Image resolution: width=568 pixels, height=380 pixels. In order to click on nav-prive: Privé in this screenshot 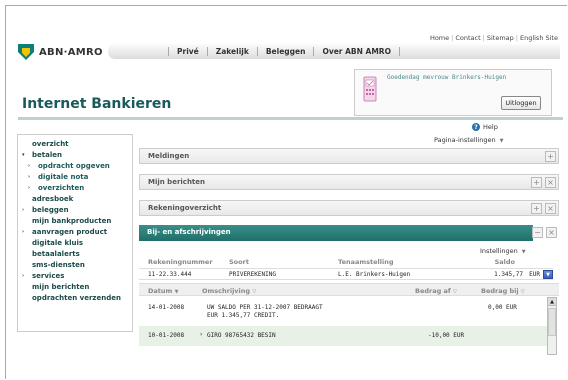, I will do `click(187, 51)`.